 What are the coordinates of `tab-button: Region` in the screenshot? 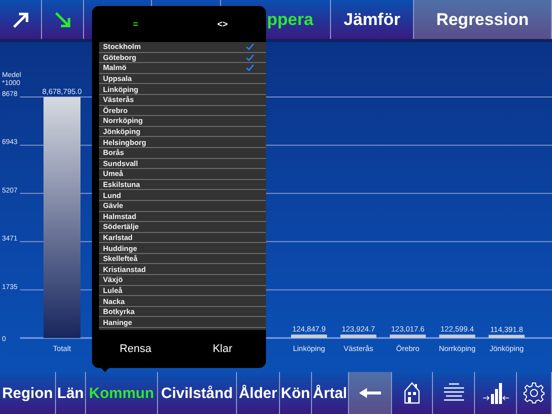 It's located at (28, 393).